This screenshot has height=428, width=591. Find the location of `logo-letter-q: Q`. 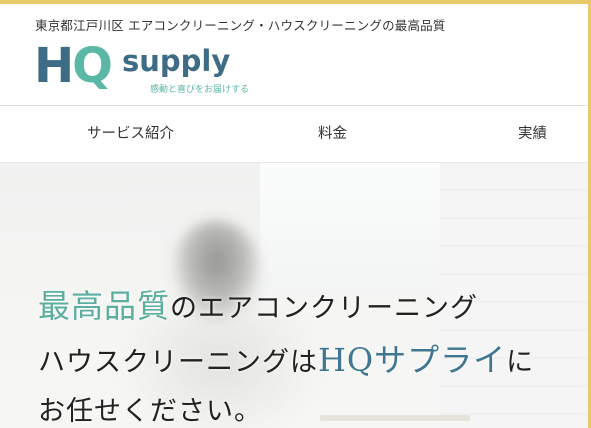

logo-letter-q: Q is located at coordinates (92, 66).